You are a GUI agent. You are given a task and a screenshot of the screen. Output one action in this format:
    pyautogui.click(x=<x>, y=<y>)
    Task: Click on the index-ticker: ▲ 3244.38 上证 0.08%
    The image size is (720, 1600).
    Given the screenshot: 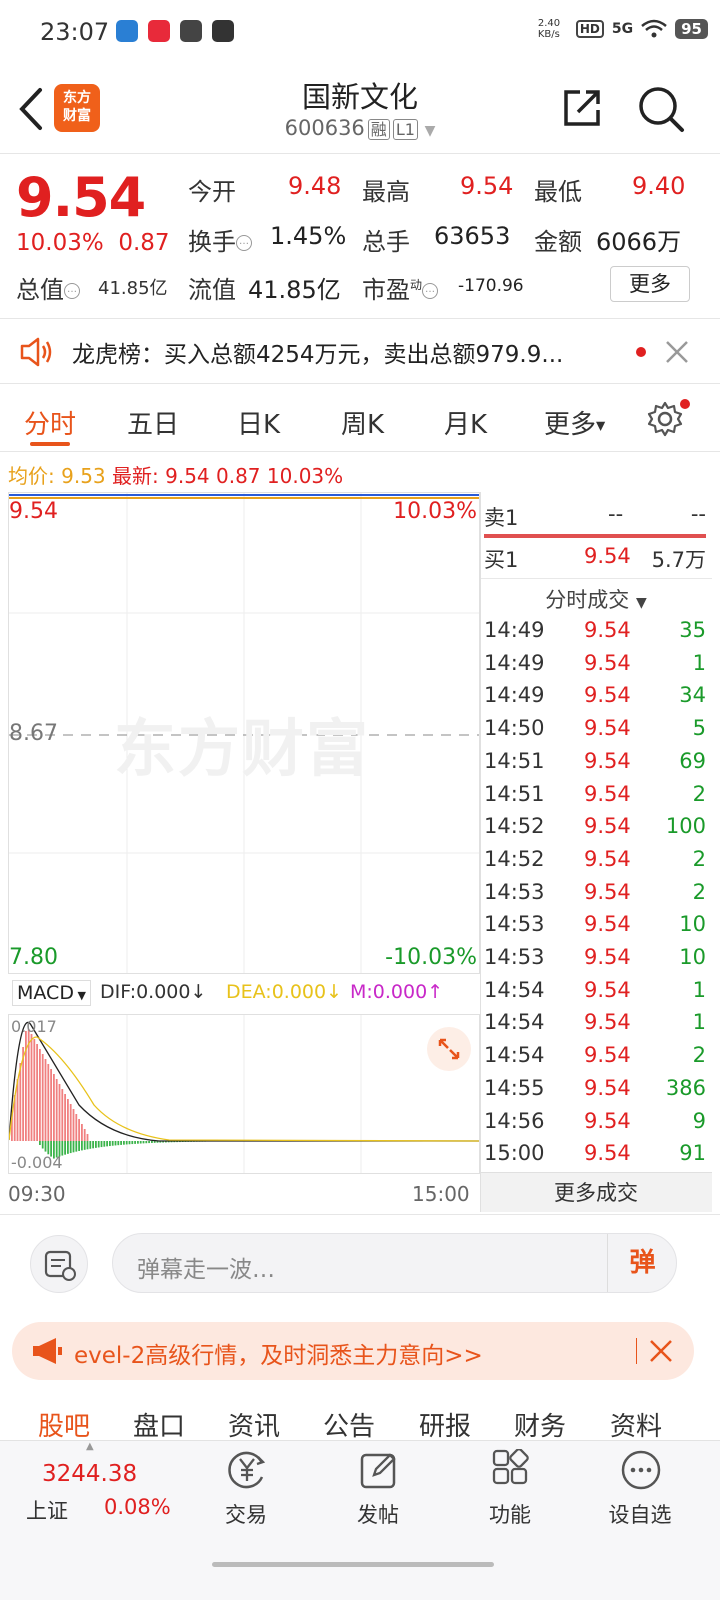 What is the action you would take?
    pyautogui.click(x=95, y=1491)
    